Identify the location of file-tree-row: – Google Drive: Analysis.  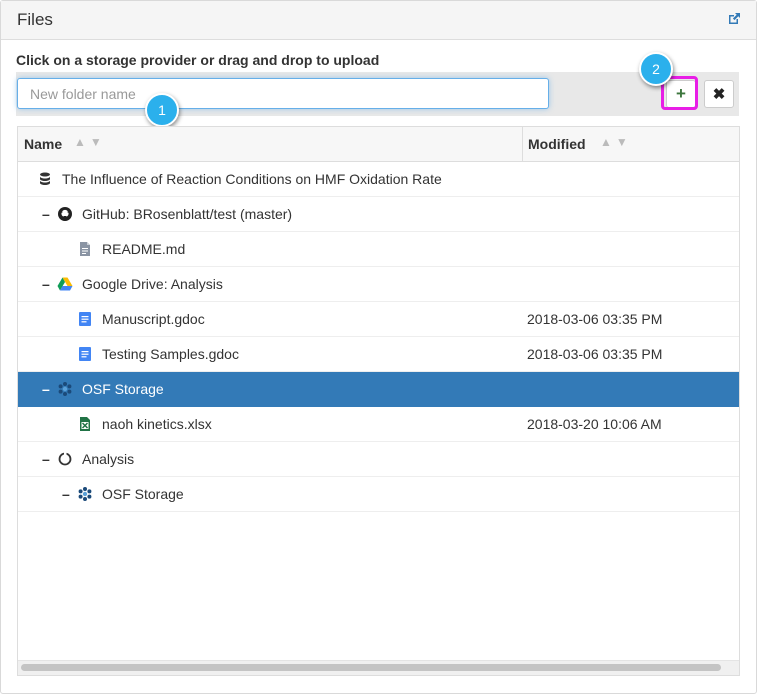
(378, 284).